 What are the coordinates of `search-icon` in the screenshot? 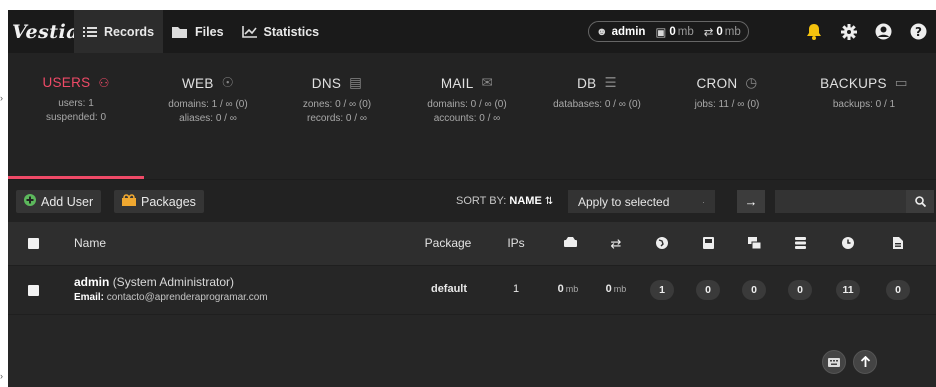 It's located at (920, 201).